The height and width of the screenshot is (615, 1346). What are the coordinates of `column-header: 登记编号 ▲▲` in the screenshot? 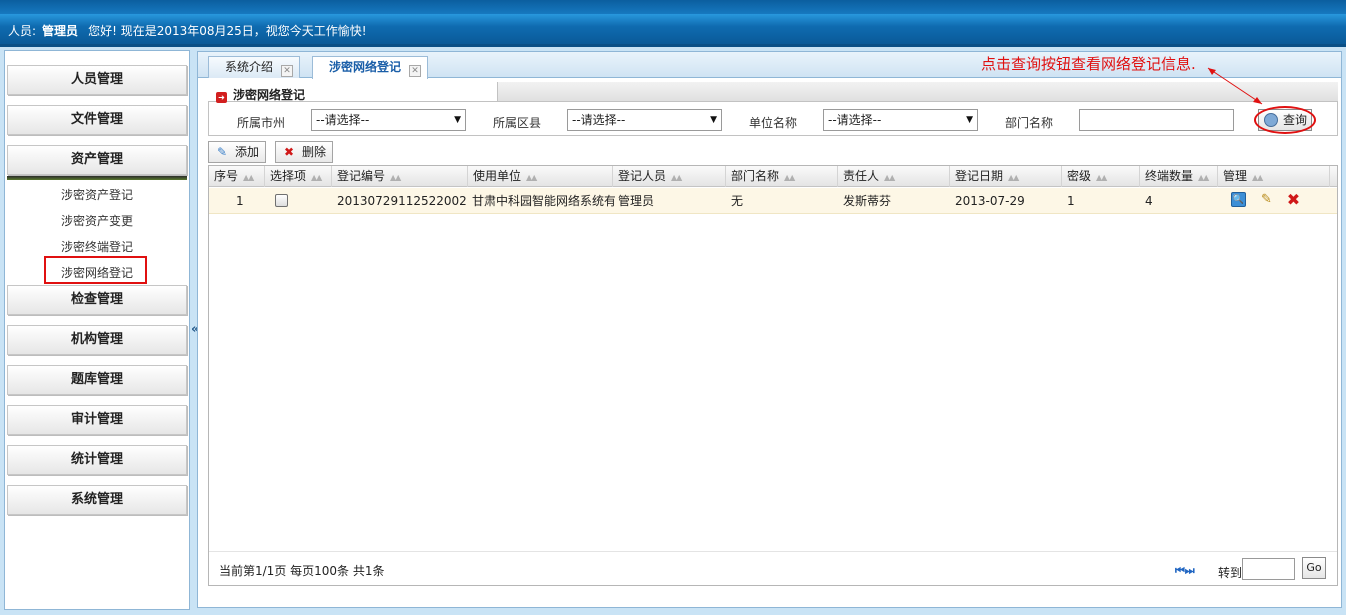 It's located at (400, 176).